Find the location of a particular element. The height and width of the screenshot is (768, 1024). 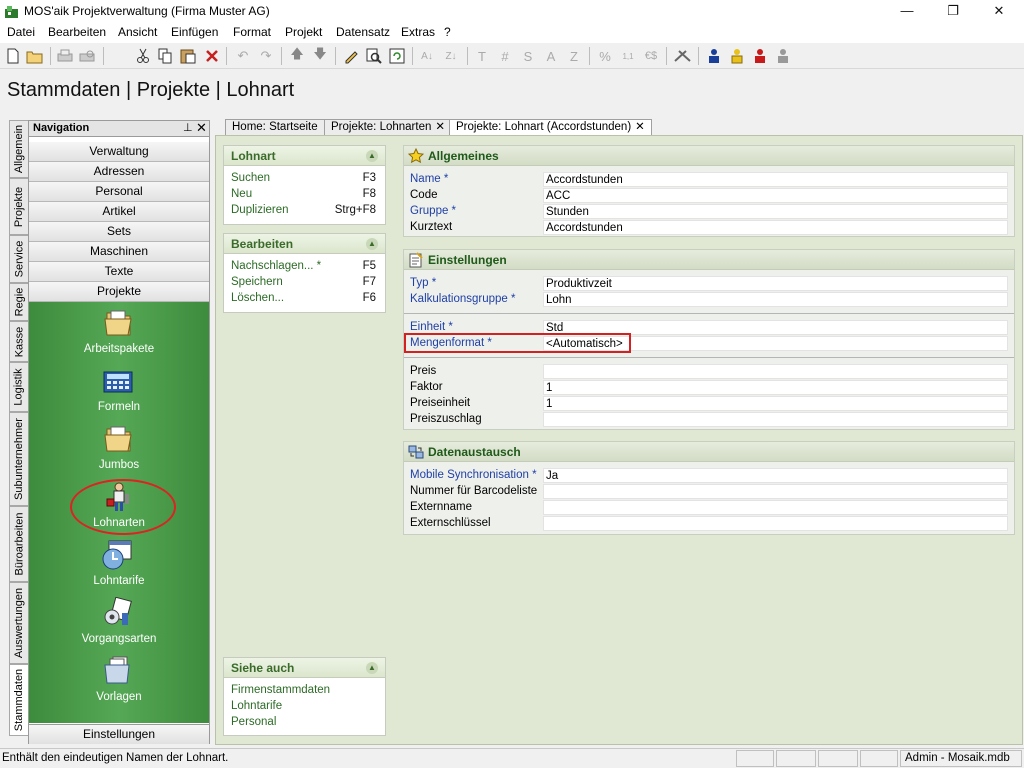

lookup-icon is located at coordinates (374, 56).